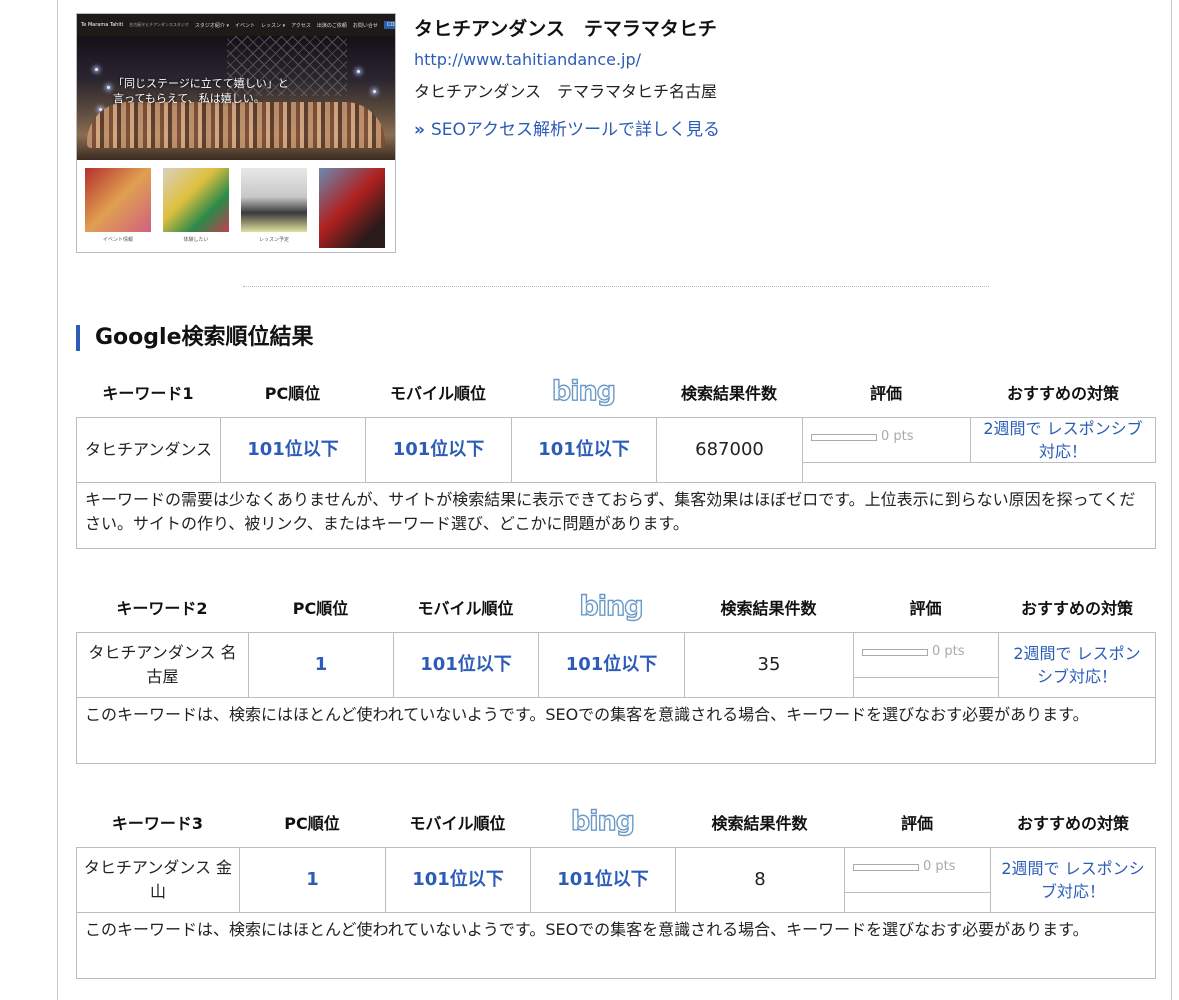 The height and width of the screenshot is (1000, 1179). I want to click on double-chevron-right-icon: », so click(419, 130).